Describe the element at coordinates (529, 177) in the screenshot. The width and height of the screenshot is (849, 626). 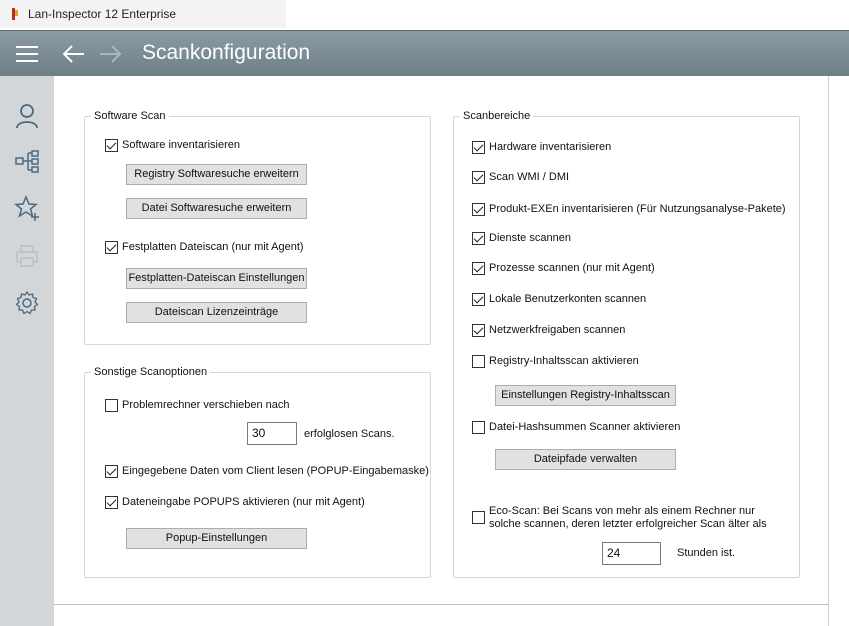
I see `checkbox-label: Scan WMI / DMI` at that location.